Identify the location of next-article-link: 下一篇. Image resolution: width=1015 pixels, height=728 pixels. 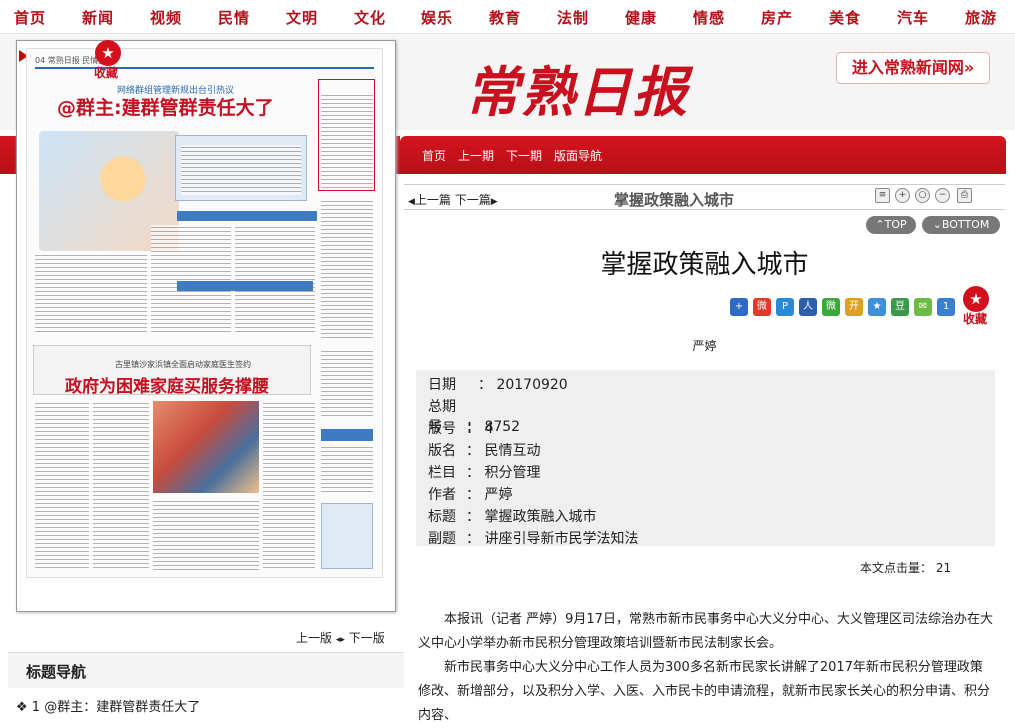
(473, 200).